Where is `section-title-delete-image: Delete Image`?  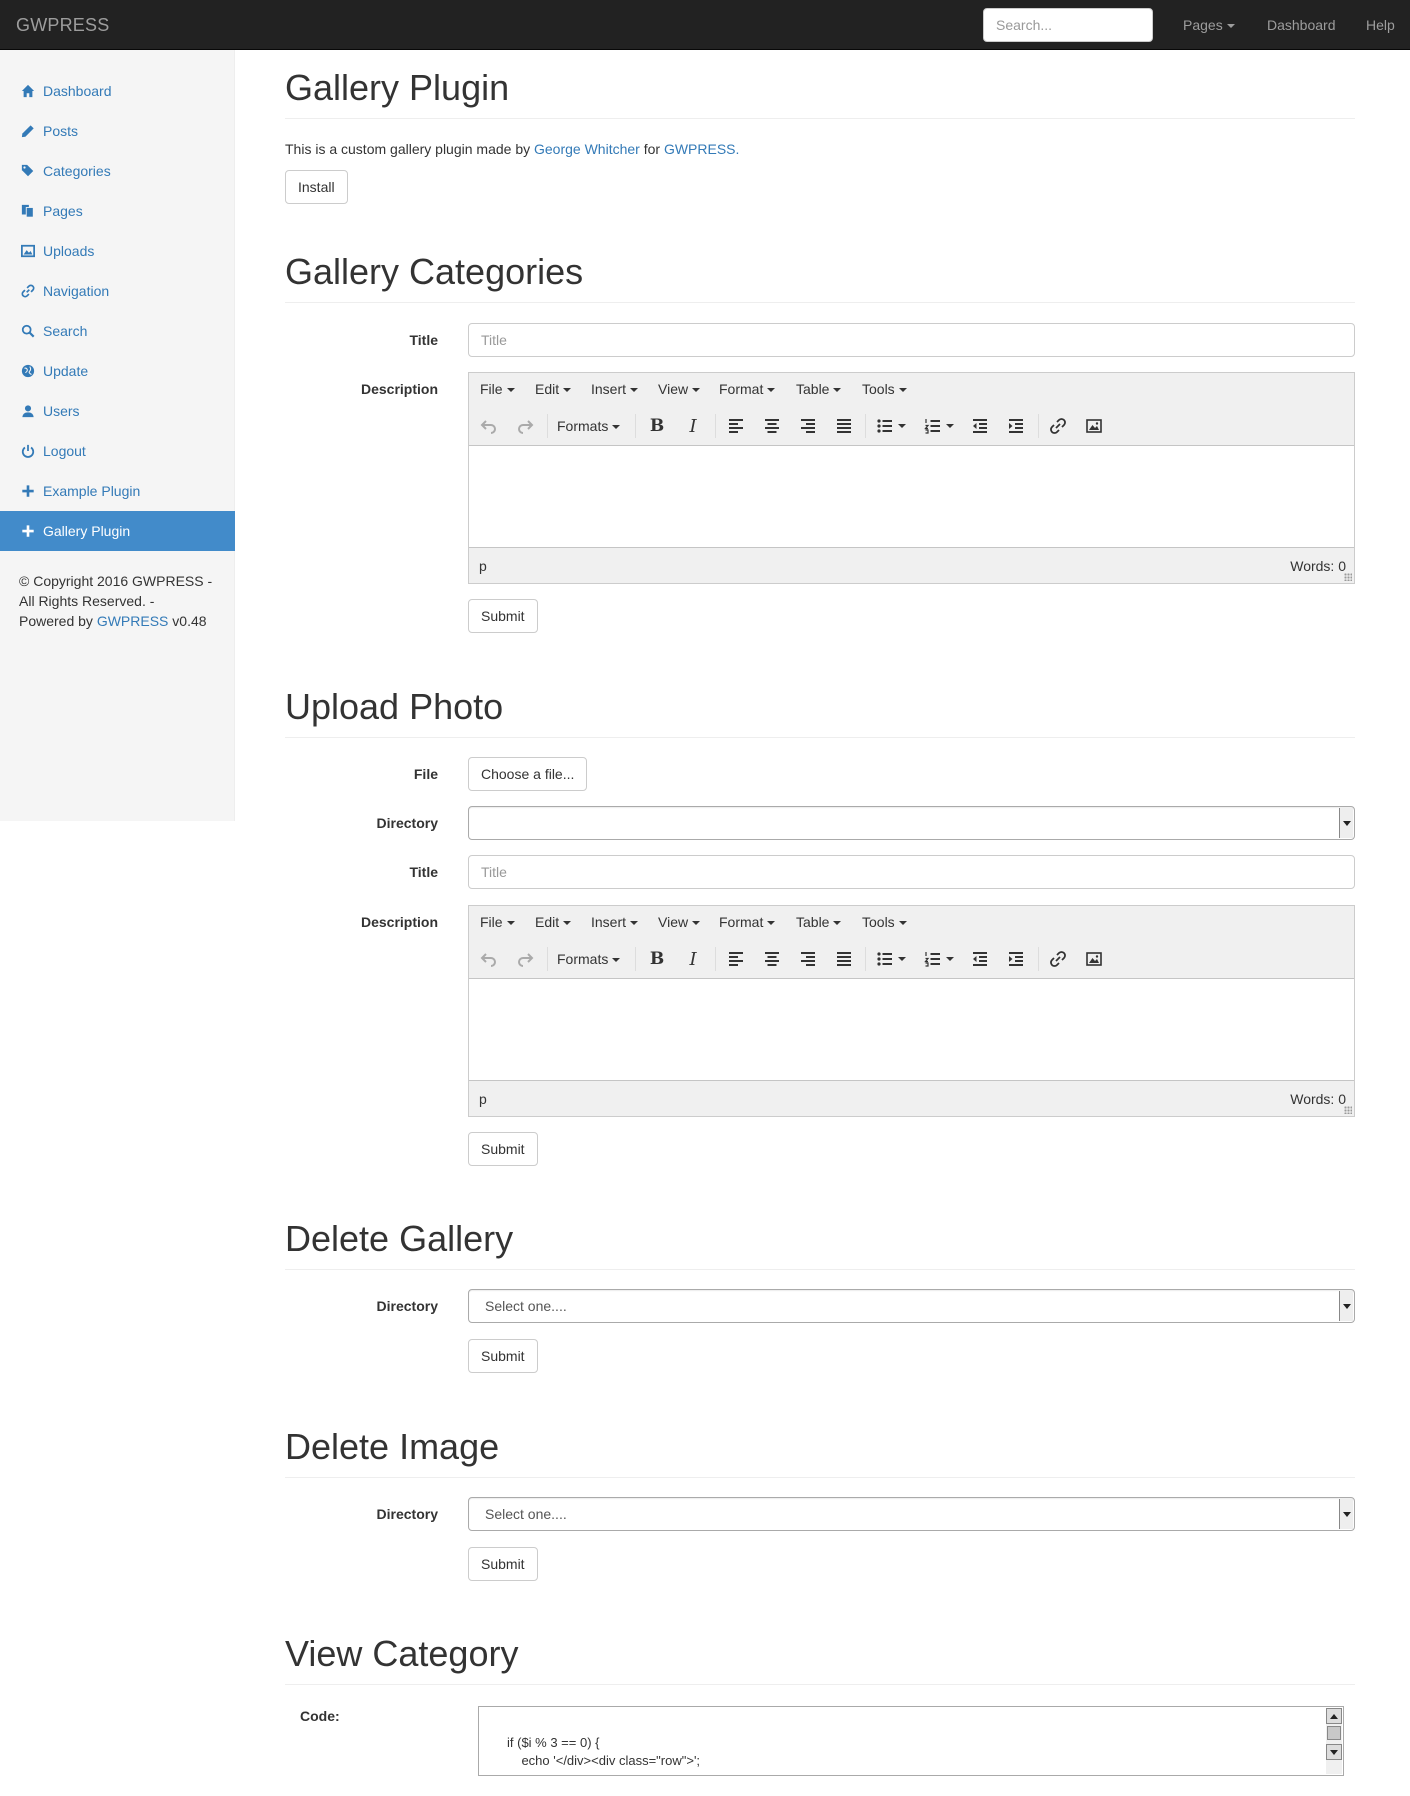
section-title-delete-image: Delete Image is located at coordinates (392, 1446).